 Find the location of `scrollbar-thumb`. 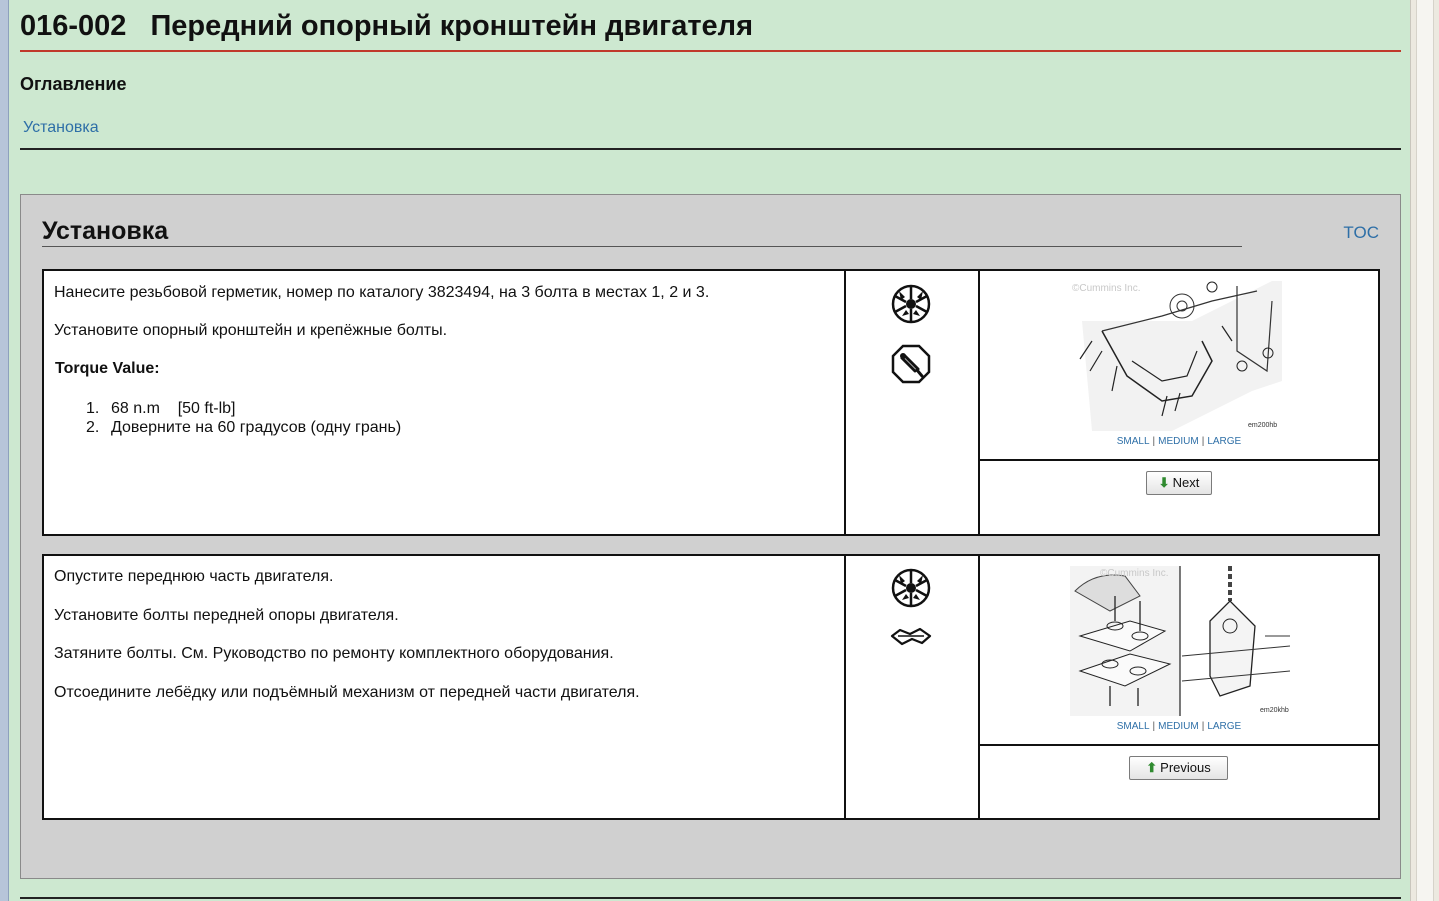

scrollbar-thumb is located at coordinates (1425, 450).